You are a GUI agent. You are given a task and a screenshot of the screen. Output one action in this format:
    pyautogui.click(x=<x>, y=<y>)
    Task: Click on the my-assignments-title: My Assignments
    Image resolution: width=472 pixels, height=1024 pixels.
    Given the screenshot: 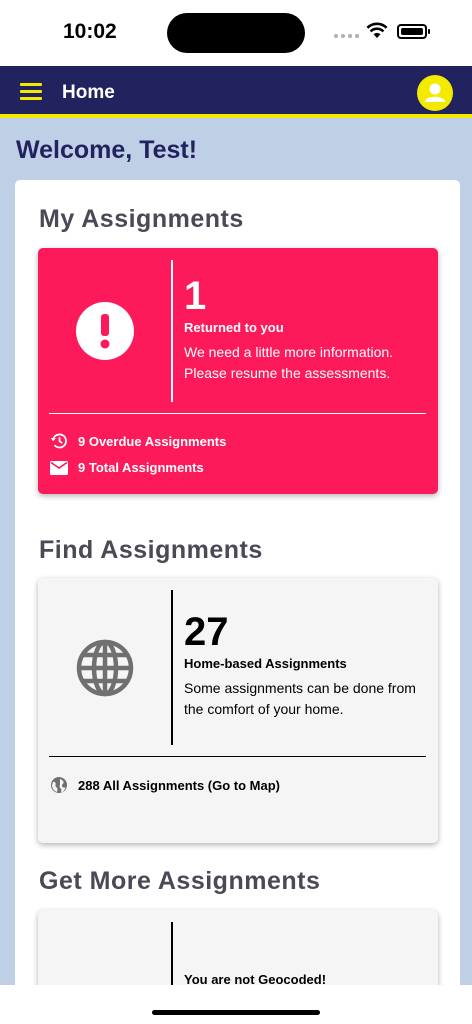 What is the action you would take?
    pyautogui.click(x=141, y=219)
    